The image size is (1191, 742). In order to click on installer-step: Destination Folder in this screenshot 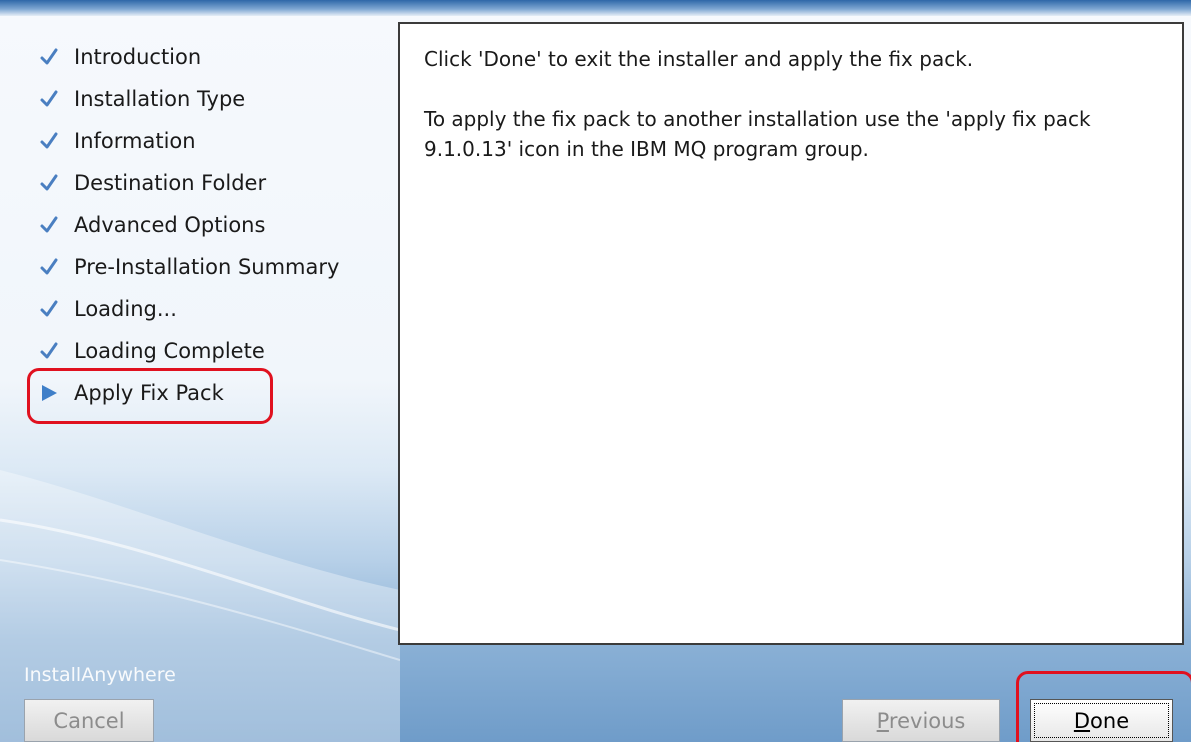, I will do `click(198, 183)`.